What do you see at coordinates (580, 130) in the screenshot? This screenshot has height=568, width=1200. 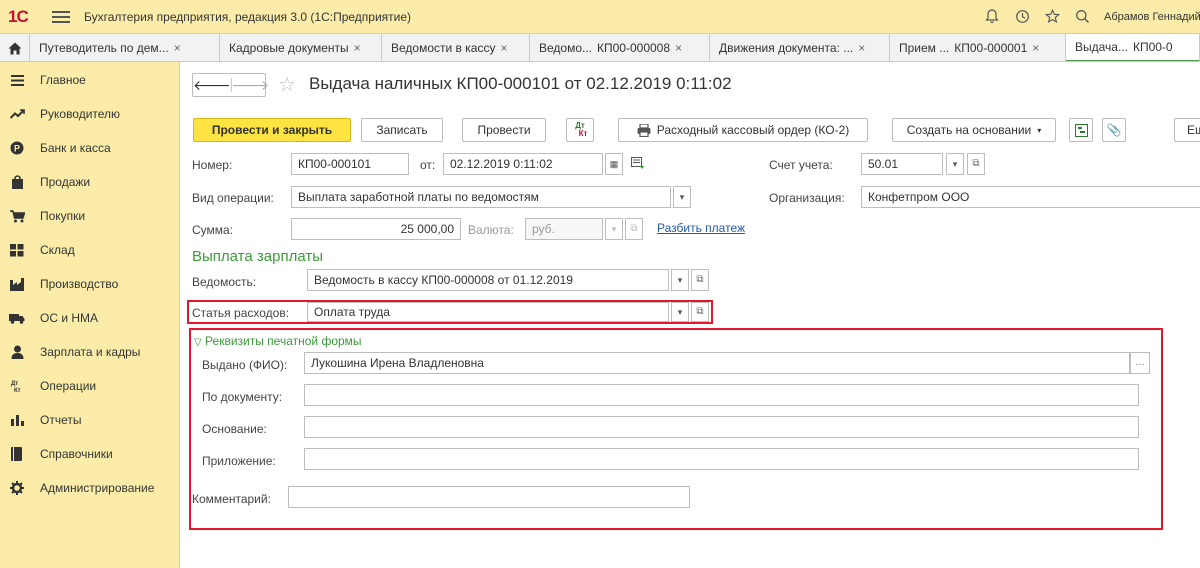 I see `dt-kt-button: Дт Кт` at bounding box center [580, 130].